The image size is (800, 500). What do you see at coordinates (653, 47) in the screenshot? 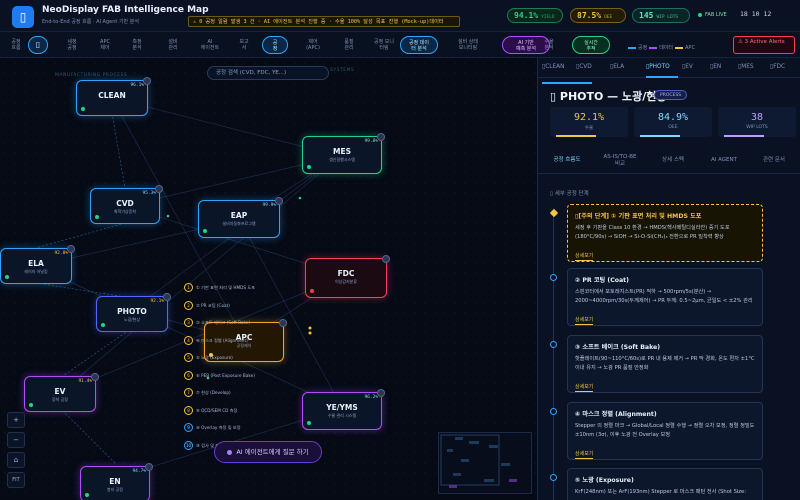
I see `legend-swatch-icon` at bounding box center [653, 47].